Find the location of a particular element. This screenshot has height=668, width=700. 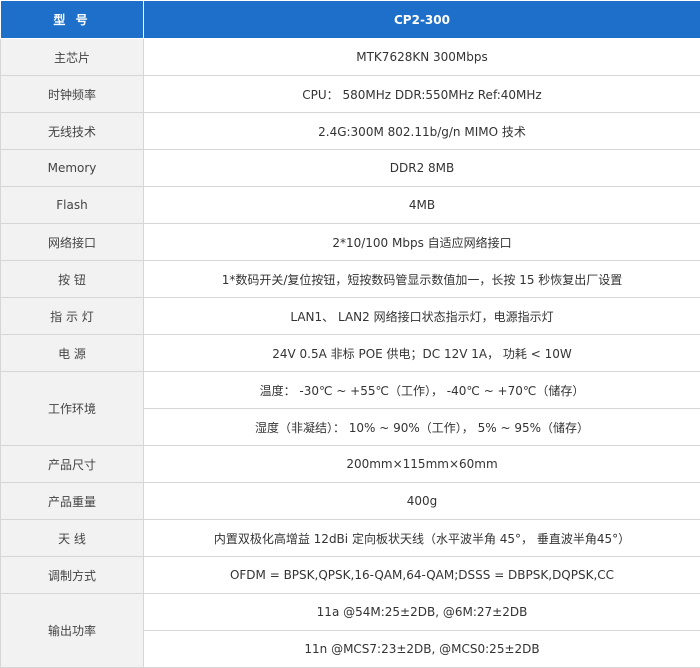

spec-value: CPU： 580MHz DDR:550MHz Ref:40MHz is located at coordinates (422, 94).